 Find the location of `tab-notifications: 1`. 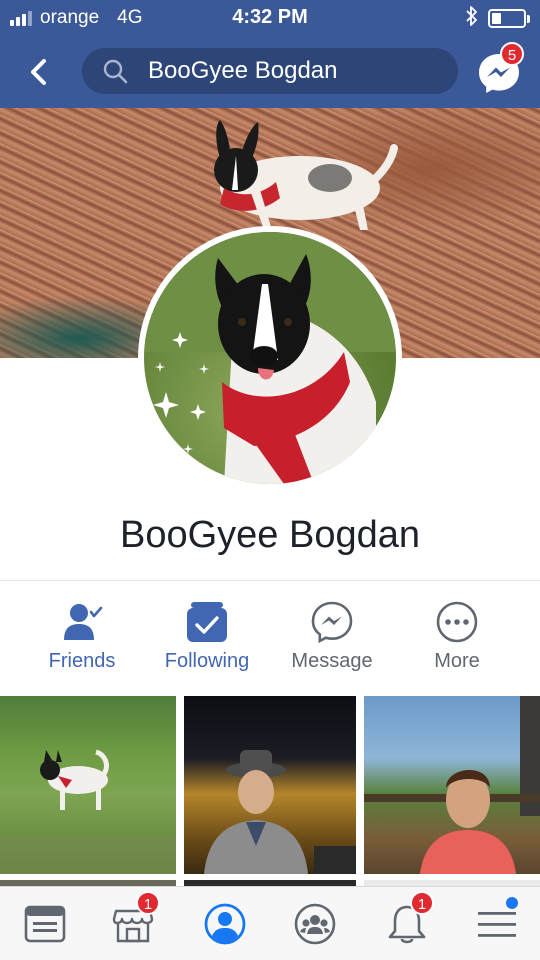

tab-notifications: 1 is located at coordinates (409, 919).